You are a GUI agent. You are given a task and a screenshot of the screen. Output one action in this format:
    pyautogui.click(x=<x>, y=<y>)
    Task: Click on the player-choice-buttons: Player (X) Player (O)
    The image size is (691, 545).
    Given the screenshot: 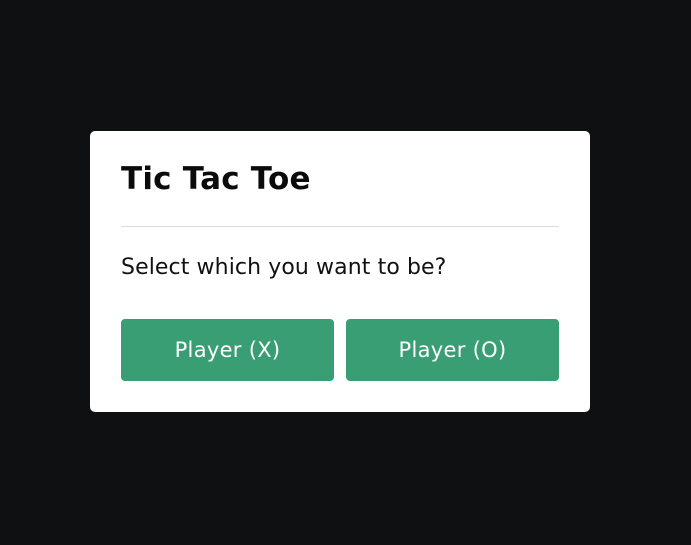 What is the action you would take?
    pyautogui.click(x=340, y=350)
    